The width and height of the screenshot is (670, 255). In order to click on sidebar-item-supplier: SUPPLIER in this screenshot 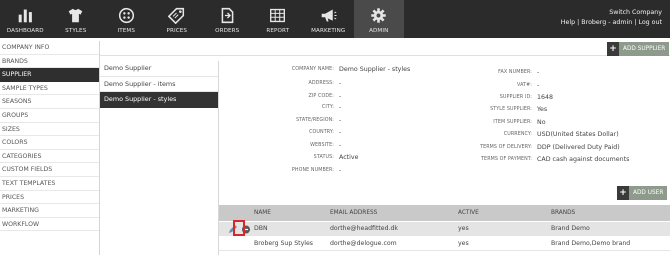, I will do `click(50, 75)`.